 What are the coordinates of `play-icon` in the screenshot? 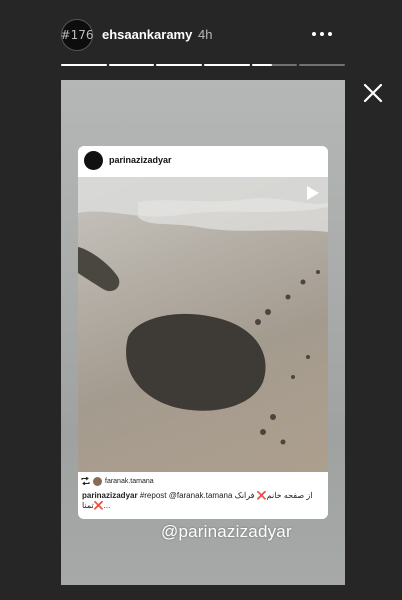 It's located at (312, 193).